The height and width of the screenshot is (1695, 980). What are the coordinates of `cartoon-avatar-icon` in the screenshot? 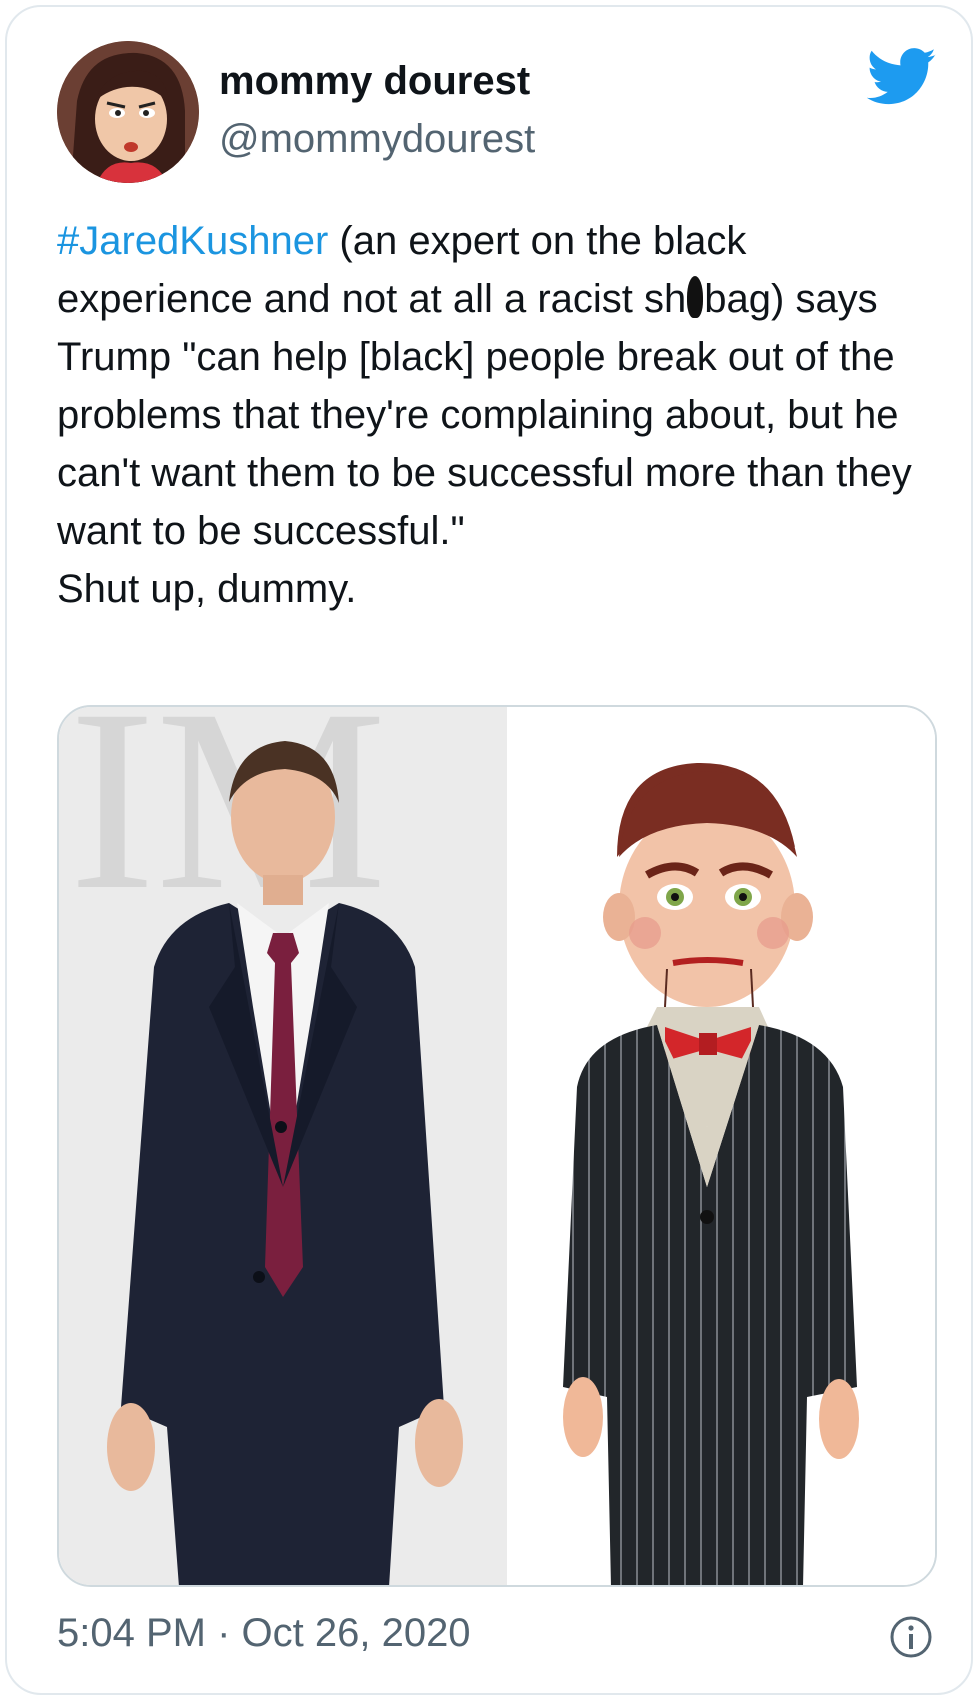 It's located at (128, 112).